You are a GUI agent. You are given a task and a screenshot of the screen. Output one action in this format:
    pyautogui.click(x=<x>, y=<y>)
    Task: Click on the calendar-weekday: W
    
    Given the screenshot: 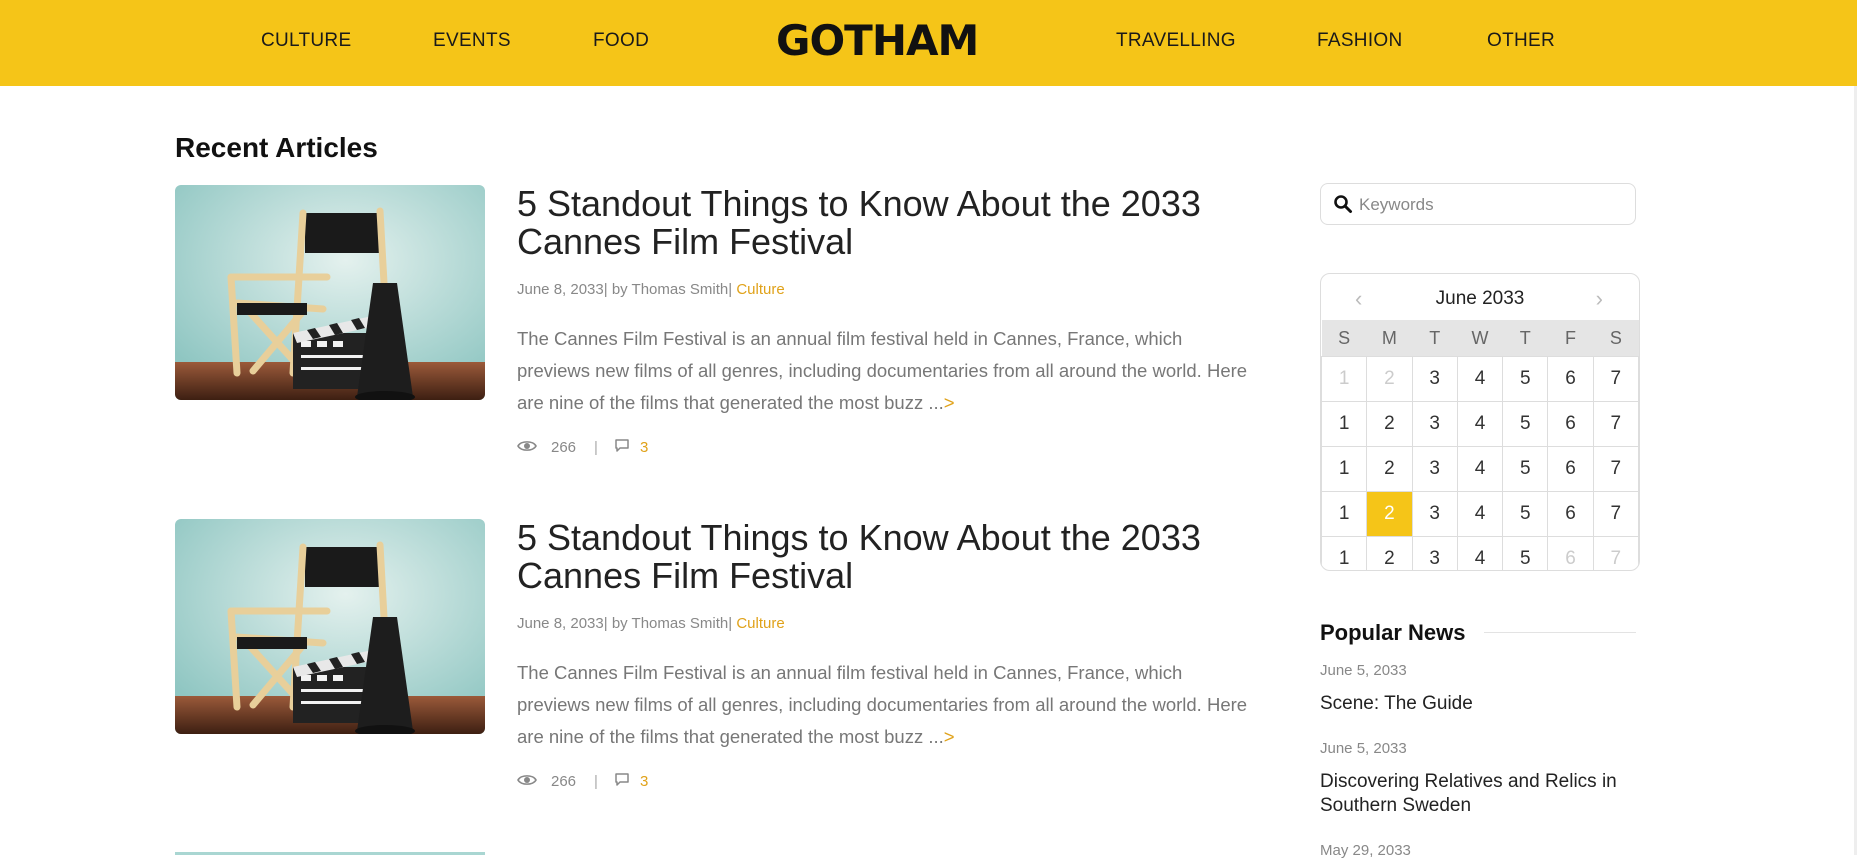 What is the action you would take?
    pyautogui.click(x=1480, y=338)
    